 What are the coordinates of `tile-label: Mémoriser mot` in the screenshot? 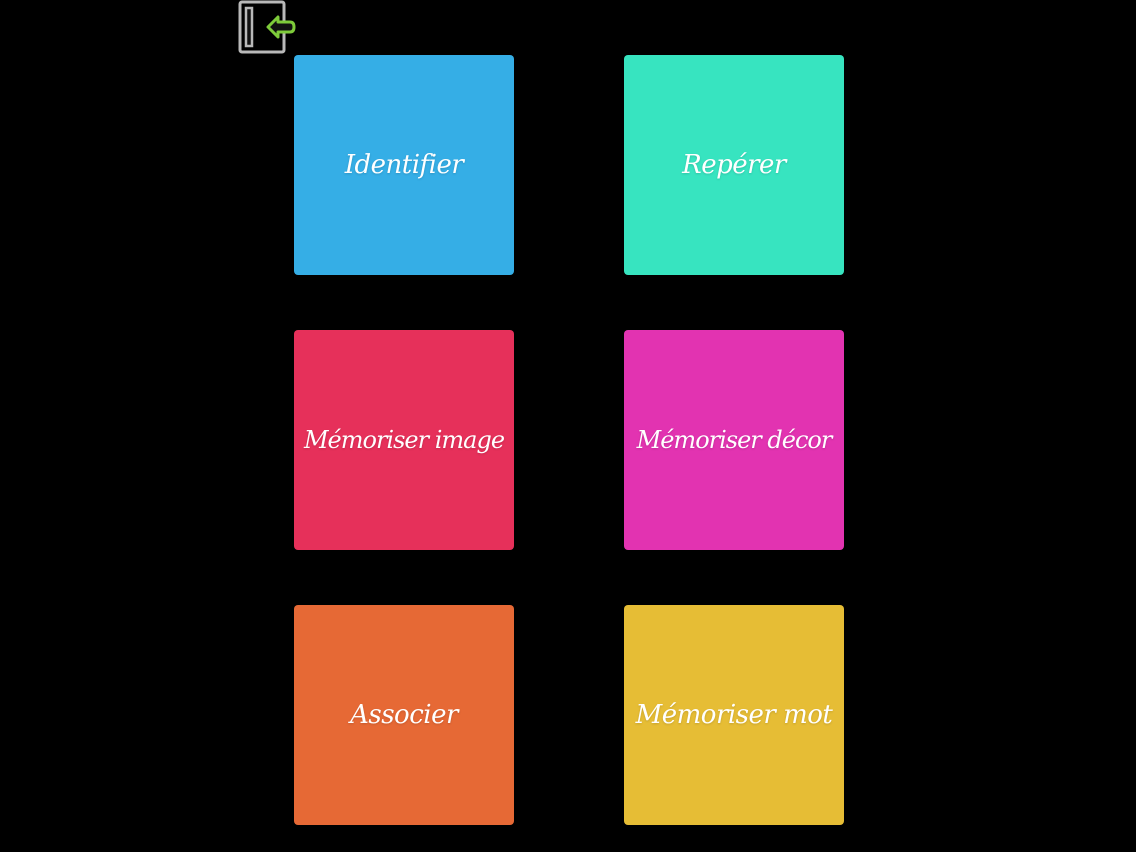 It's located at (734, 715).